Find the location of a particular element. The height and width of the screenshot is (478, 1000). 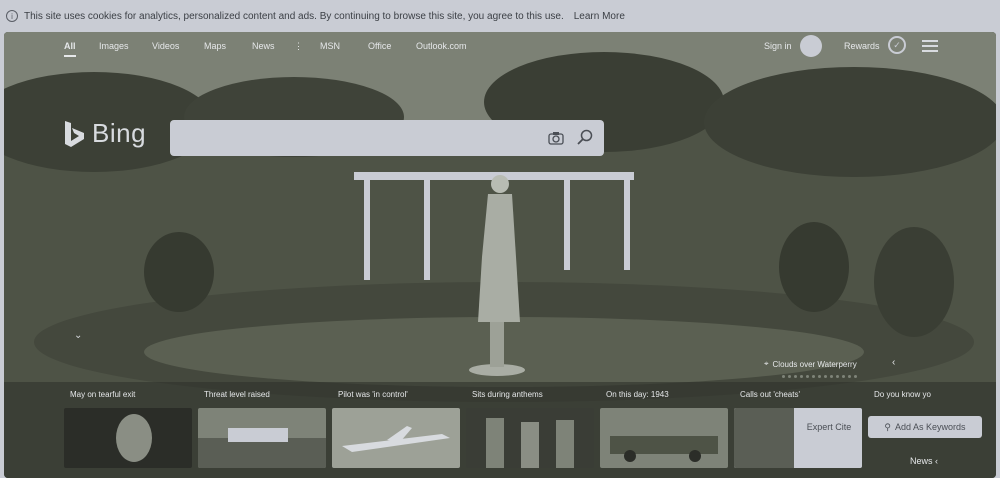

active-tab-indicator is located at coordinates (70, 56).